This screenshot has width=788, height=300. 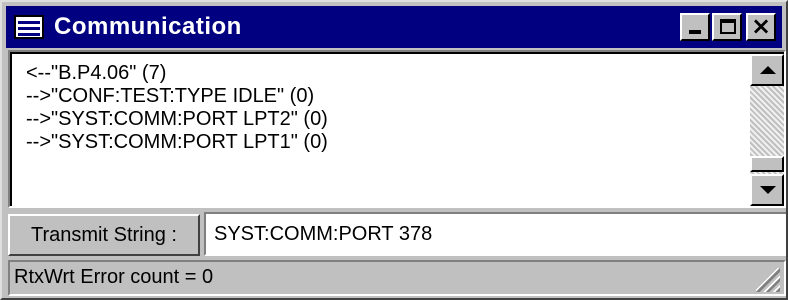 I want to click on title-bar: Communication ×, so click(x=394, y=27).